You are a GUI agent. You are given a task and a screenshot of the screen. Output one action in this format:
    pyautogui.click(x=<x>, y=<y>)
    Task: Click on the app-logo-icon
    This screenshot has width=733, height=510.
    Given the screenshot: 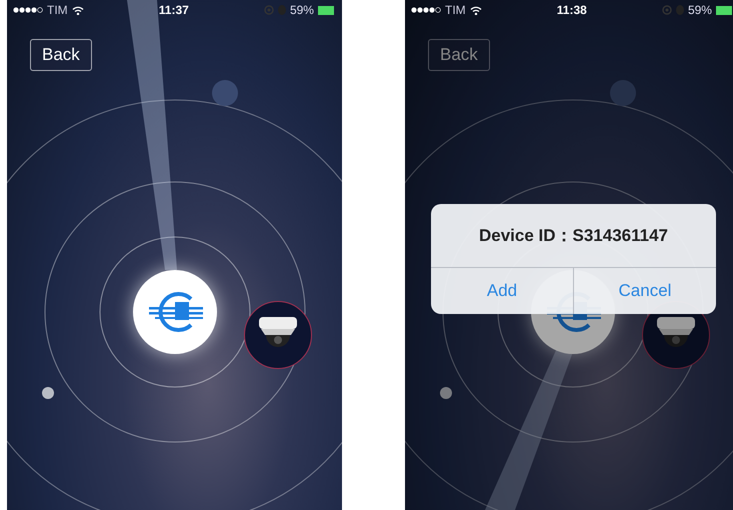 What is the action you would take?
    pyautogui.click(x=175, y=312)
    